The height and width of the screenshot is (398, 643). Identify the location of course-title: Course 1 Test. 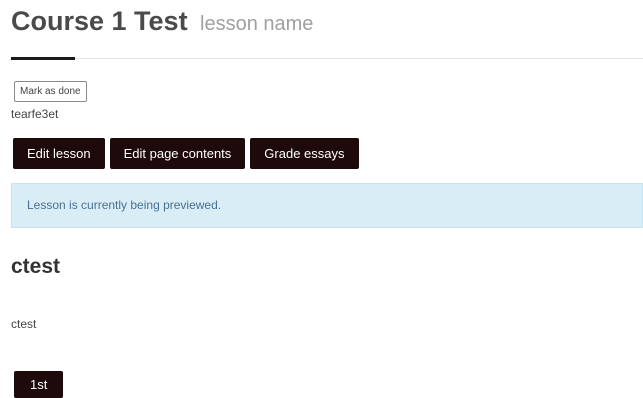
(99, 21).